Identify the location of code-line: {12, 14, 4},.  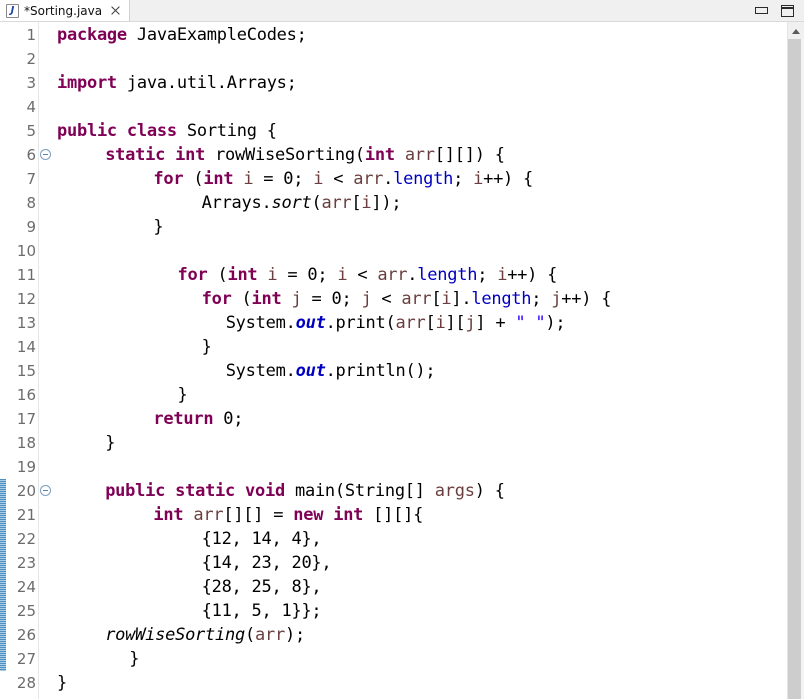
(262, 539).